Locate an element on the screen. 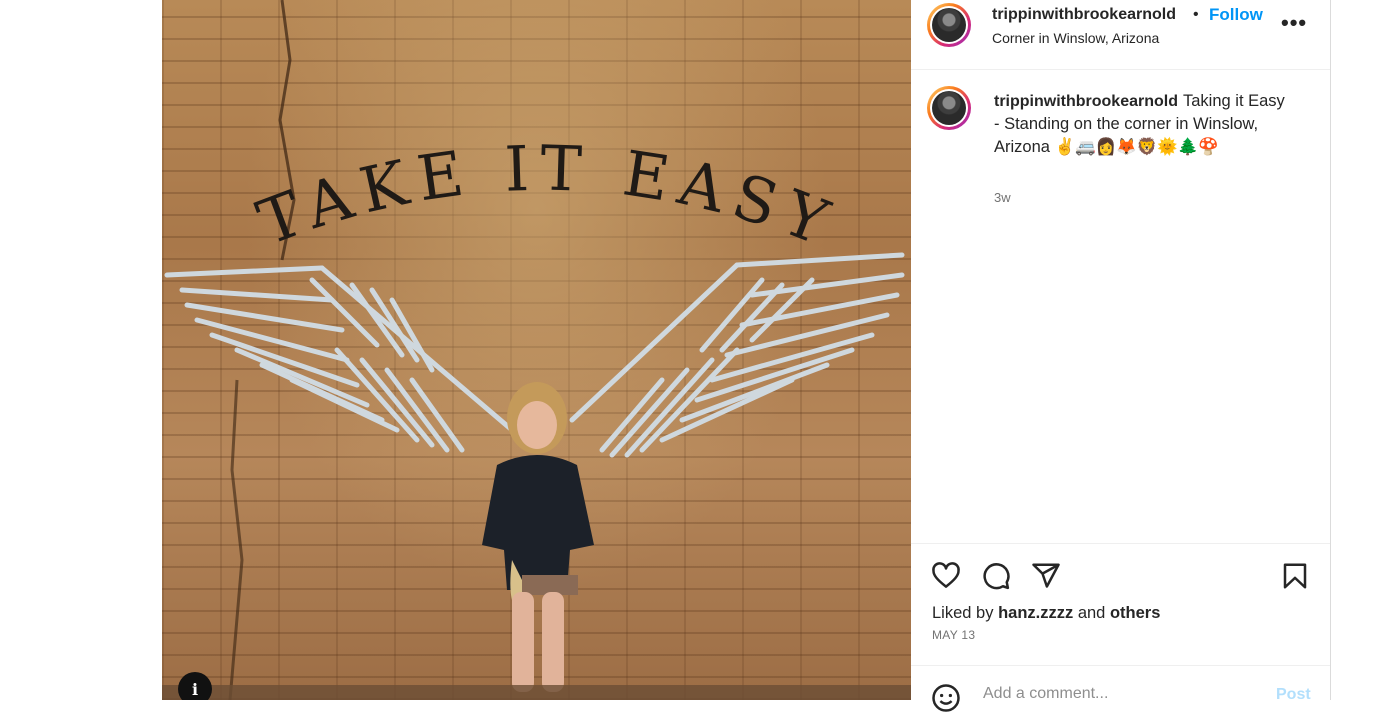  comment-icon is located at coordinates (997, 577).